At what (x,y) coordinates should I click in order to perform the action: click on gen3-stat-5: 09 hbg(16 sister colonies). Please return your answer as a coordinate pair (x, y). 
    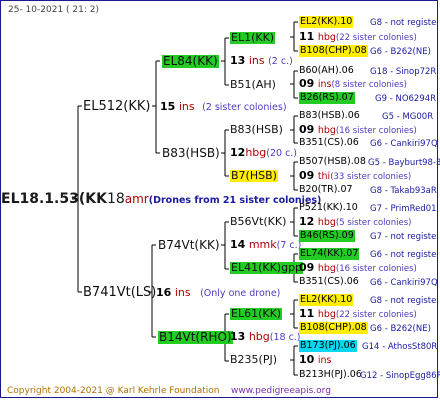
    Looking at the image, I should click on (358, 268).